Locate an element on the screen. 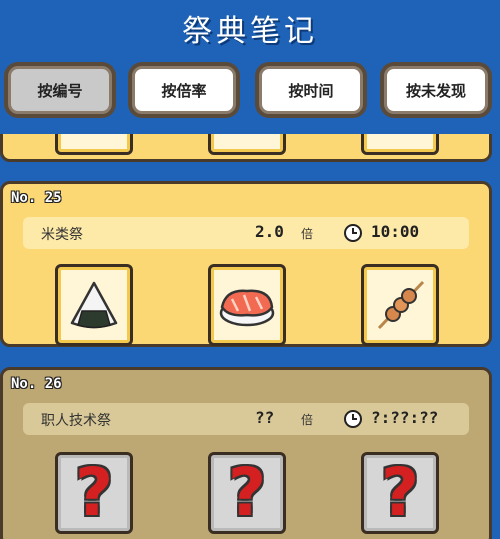 The height and width of the screenshot is (539, 500). festival-info-bar: 米类祭 2.0 倍 10:00 is located at coordinates (246, 233).